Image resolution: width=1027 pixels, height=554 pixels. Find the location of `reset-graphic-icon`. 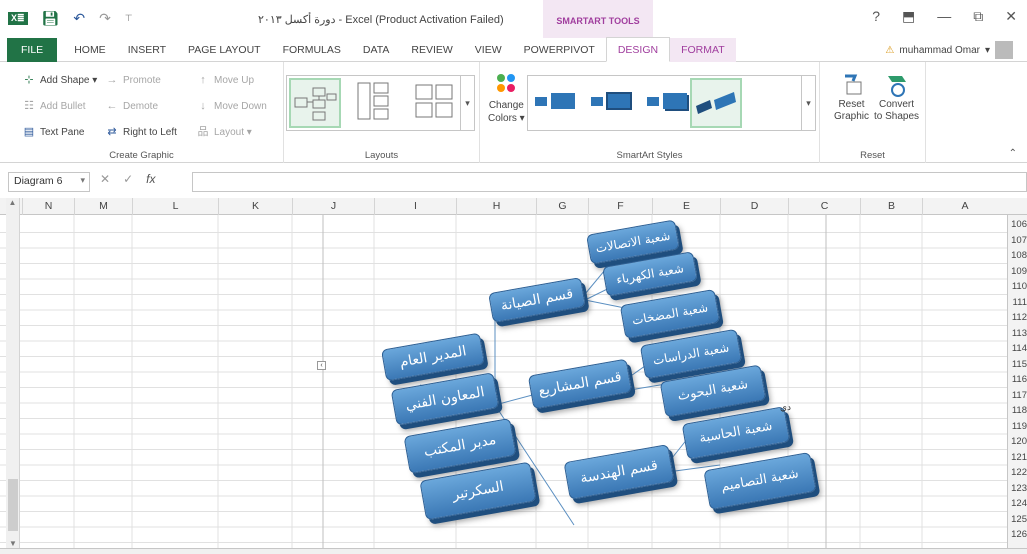

reset-graphic-icon is located at coordinates (852, 84).